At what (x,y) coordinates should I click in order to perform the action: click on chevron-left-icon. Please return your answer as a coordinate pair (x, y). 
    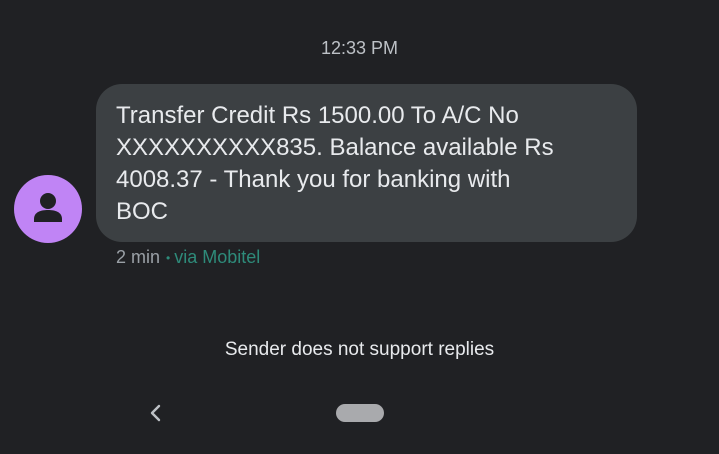
    Looking at the image, I should click on (155, 413).